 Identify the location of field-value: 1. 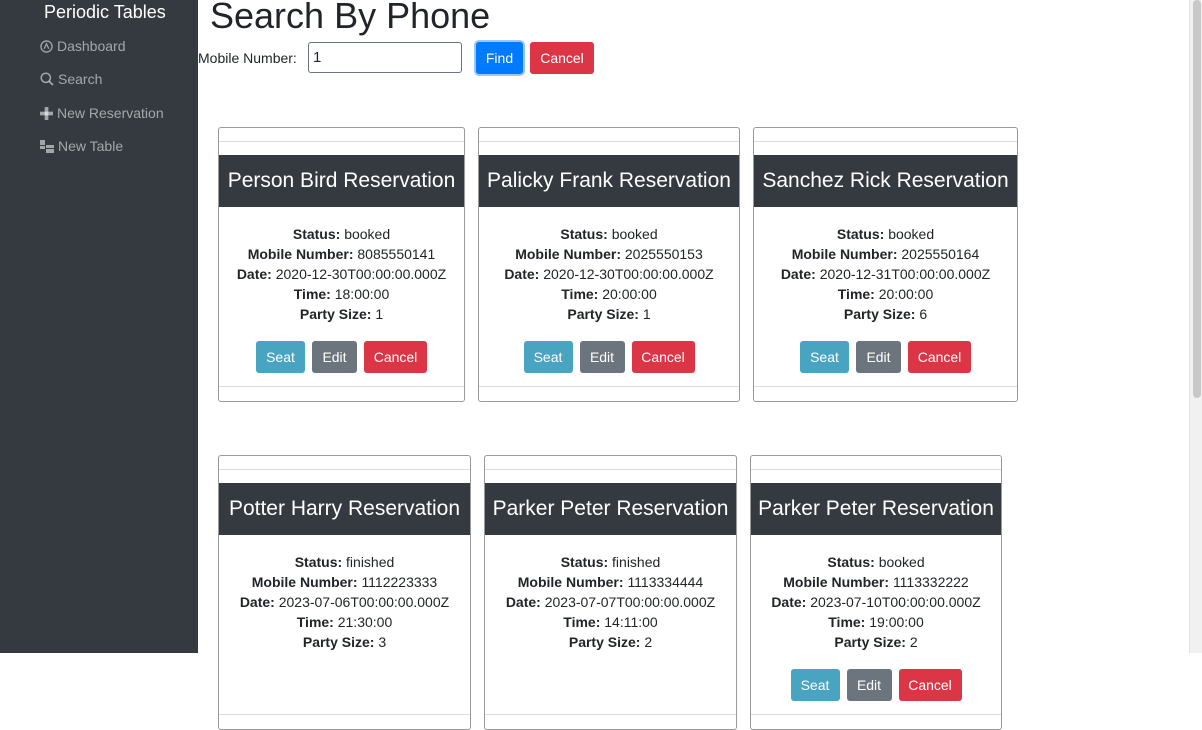
(646, 314).